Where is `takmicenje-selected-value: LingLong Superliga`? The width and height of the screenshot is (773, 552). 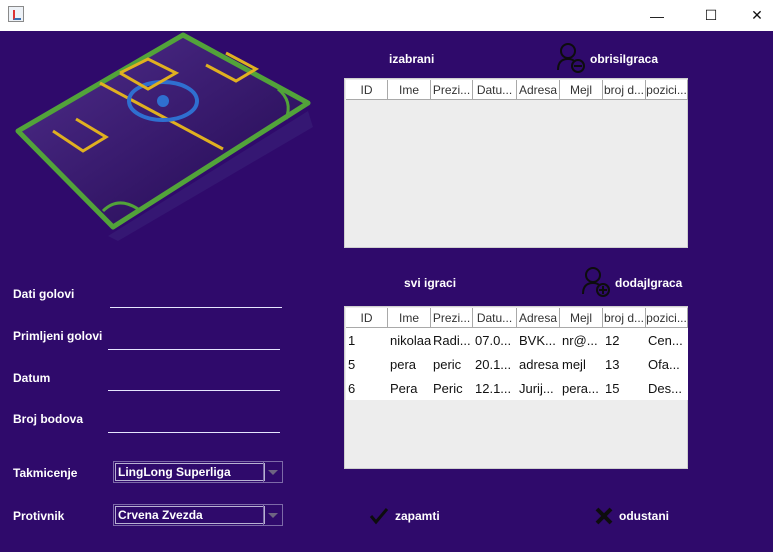 takmicenje-selected-value: LingLong Superliga is located at coordinates (190, 472).